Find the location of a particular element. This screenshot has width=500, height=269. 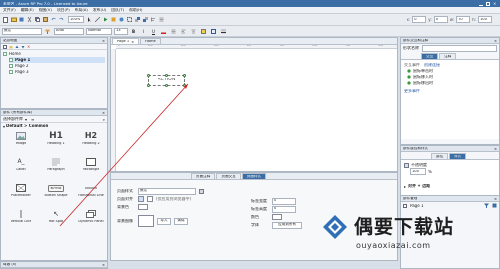

align-padding-section: ▸ 对齐 + 边距 is located at coordinates (450, 186).